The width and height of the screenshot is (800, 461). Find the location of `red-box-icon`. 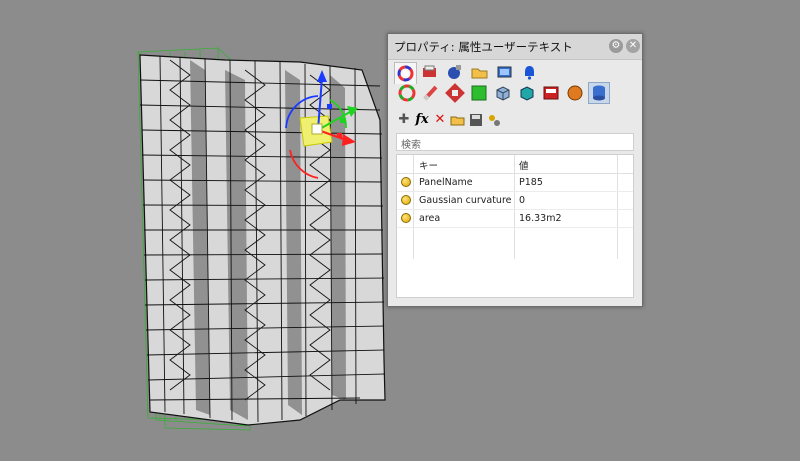

red-box-icon is located at coordinates (551, 93).